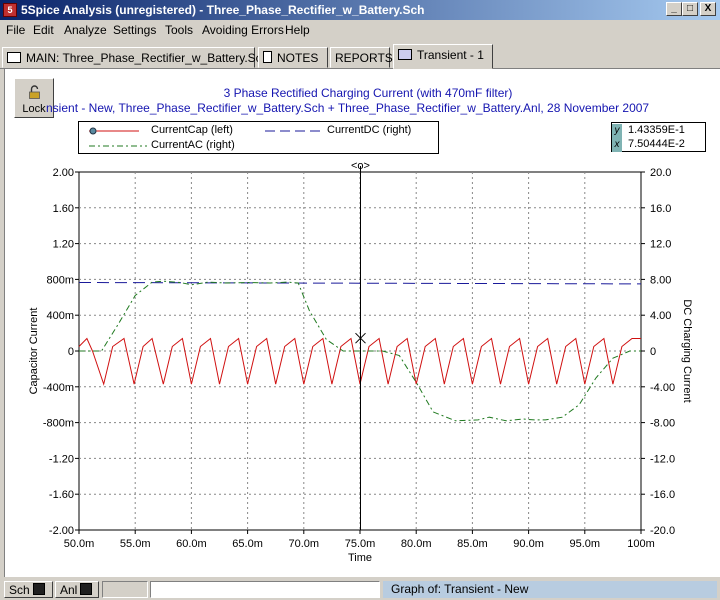 This screenshot has width=720, height=600. I want to click on y-left-tick-label: -2.00, so click(61, 531).